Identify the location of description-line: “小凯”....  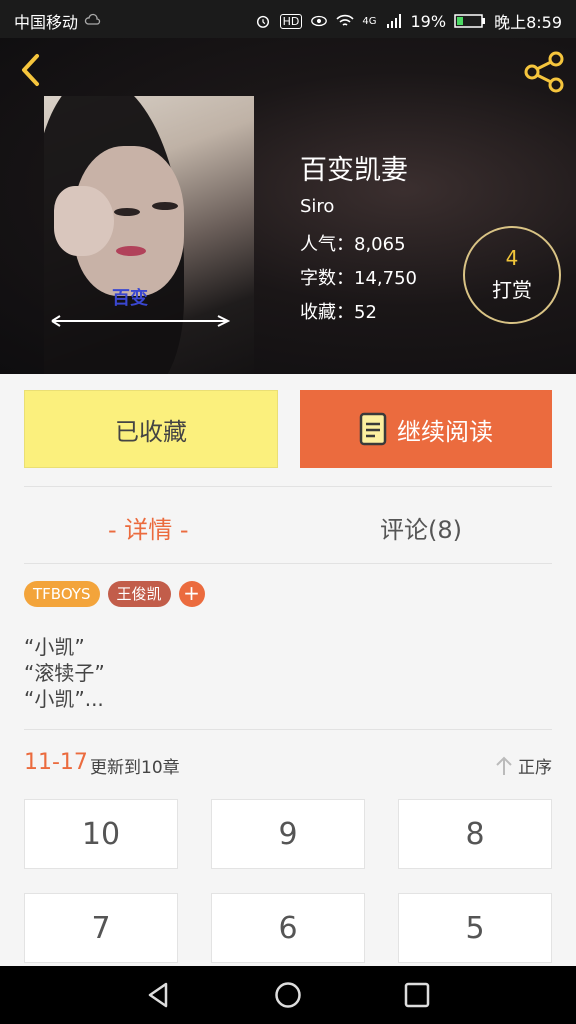
(64, 699).